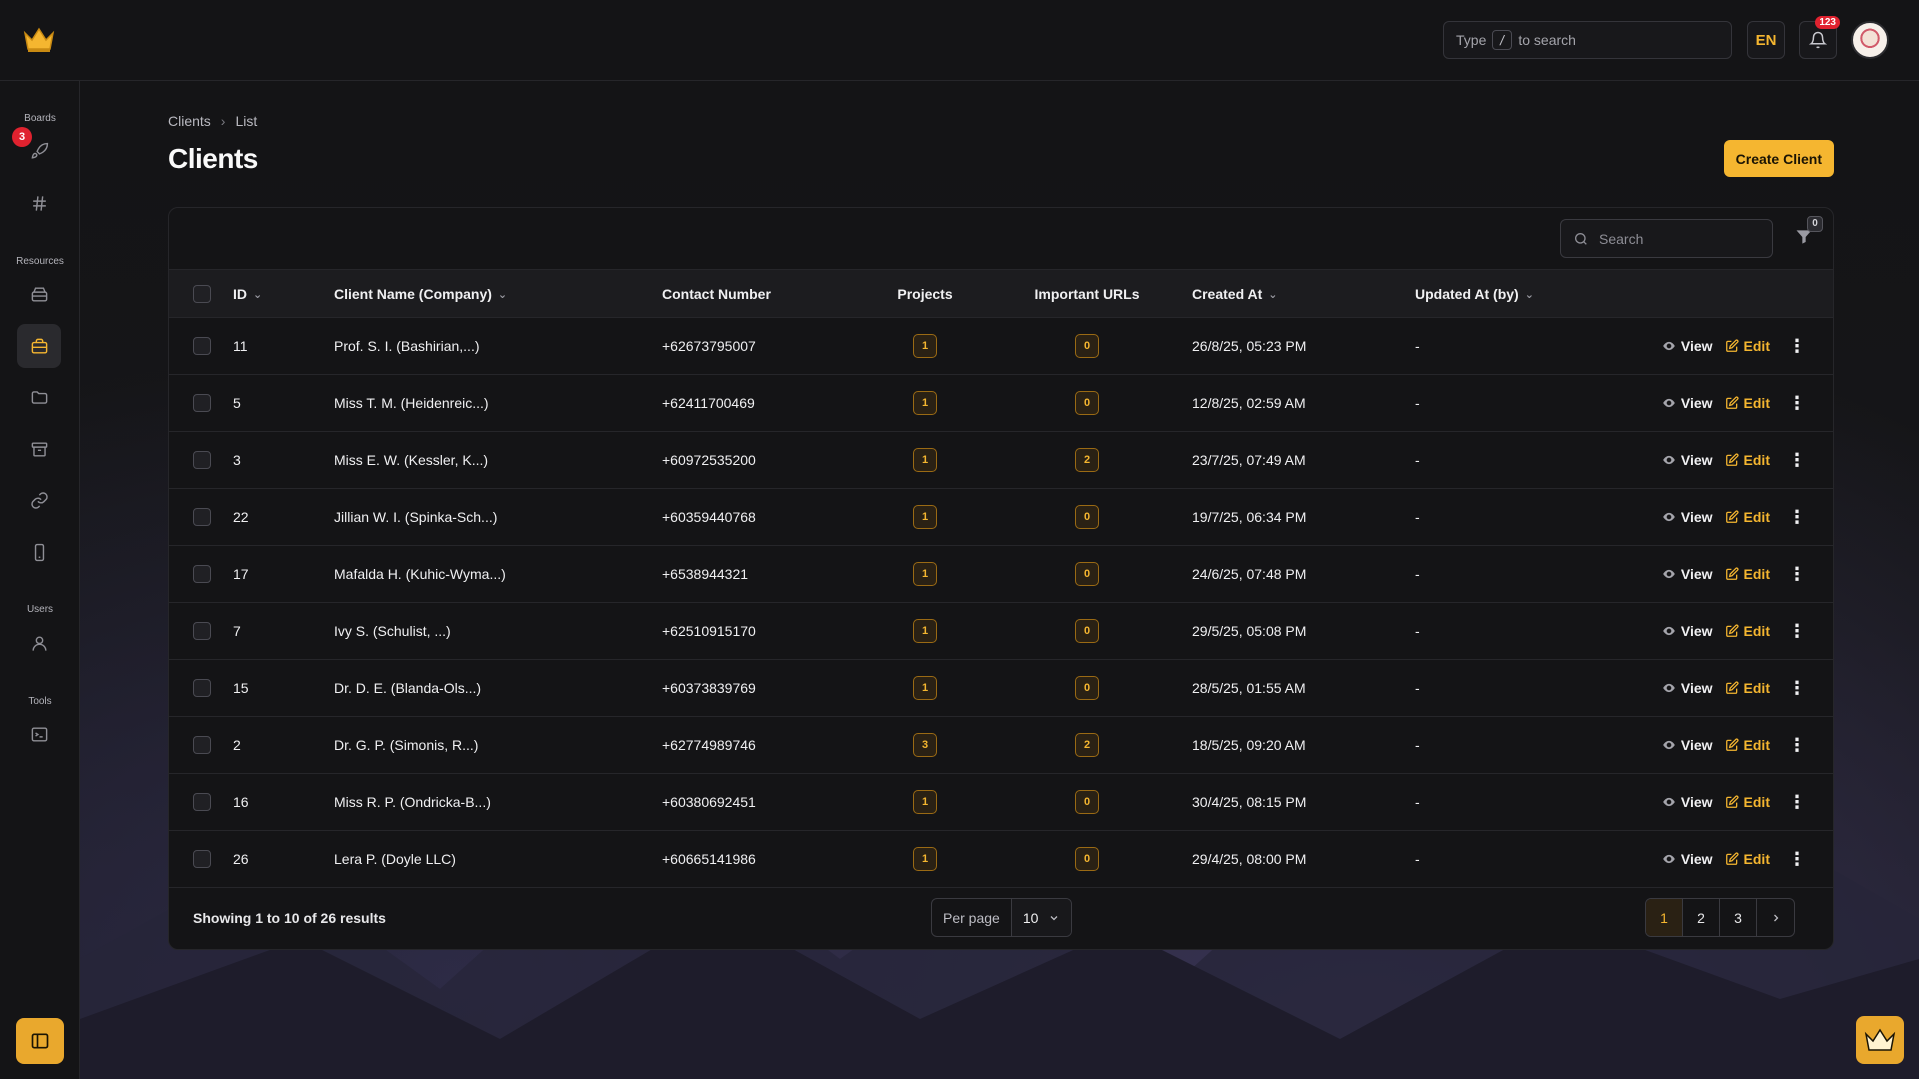  What do you see at coordinates (407, 346) in the screenshot?
I see `cell-client-name: Prof. S. I. (Bashirian,...)` at bounding box center [407, 346].